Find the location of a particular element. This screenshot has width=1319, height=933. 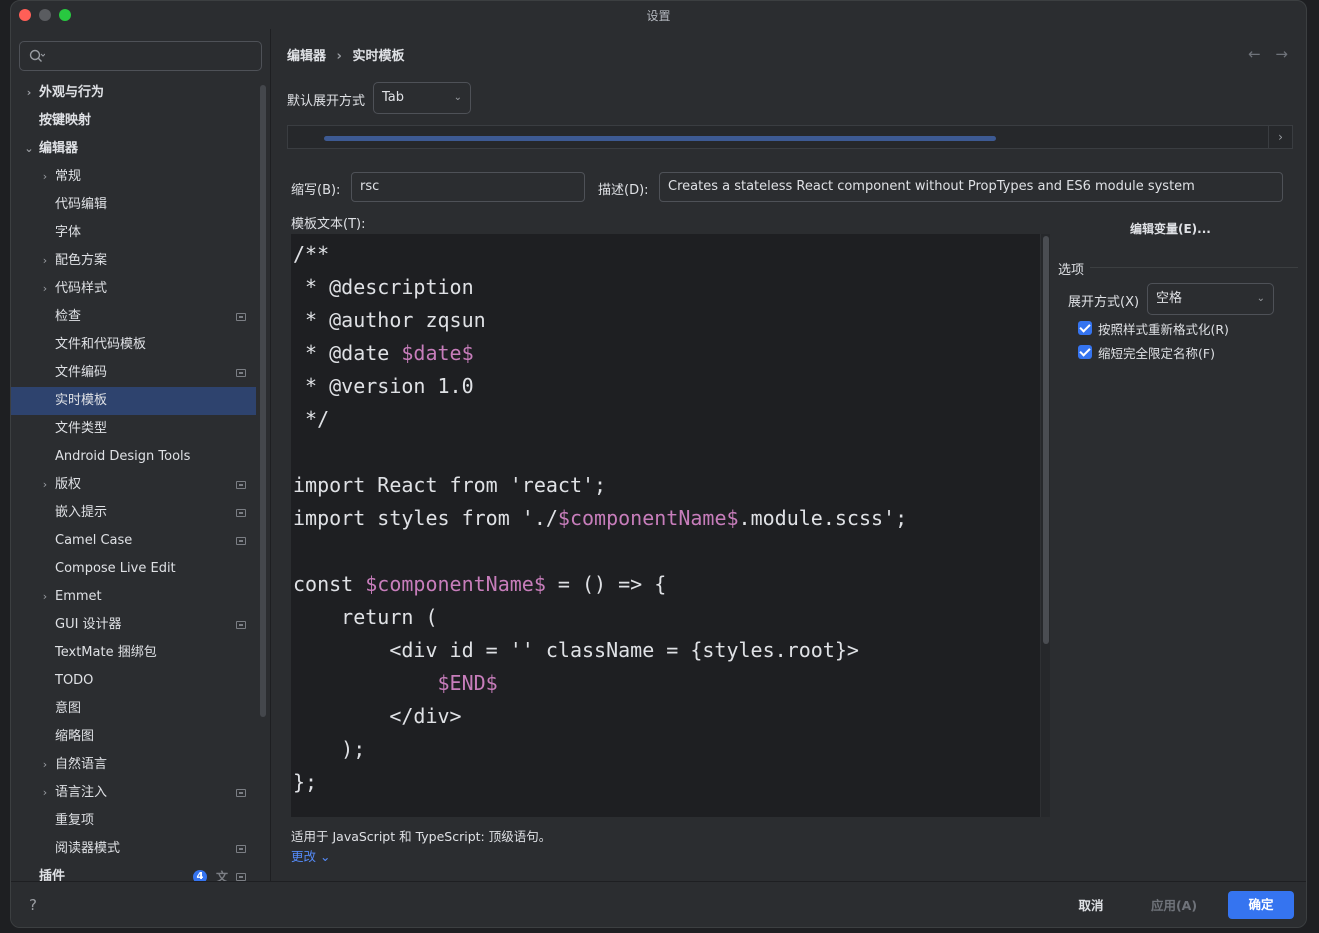

title-bar: 设置 is located at coordinates (658, 15).